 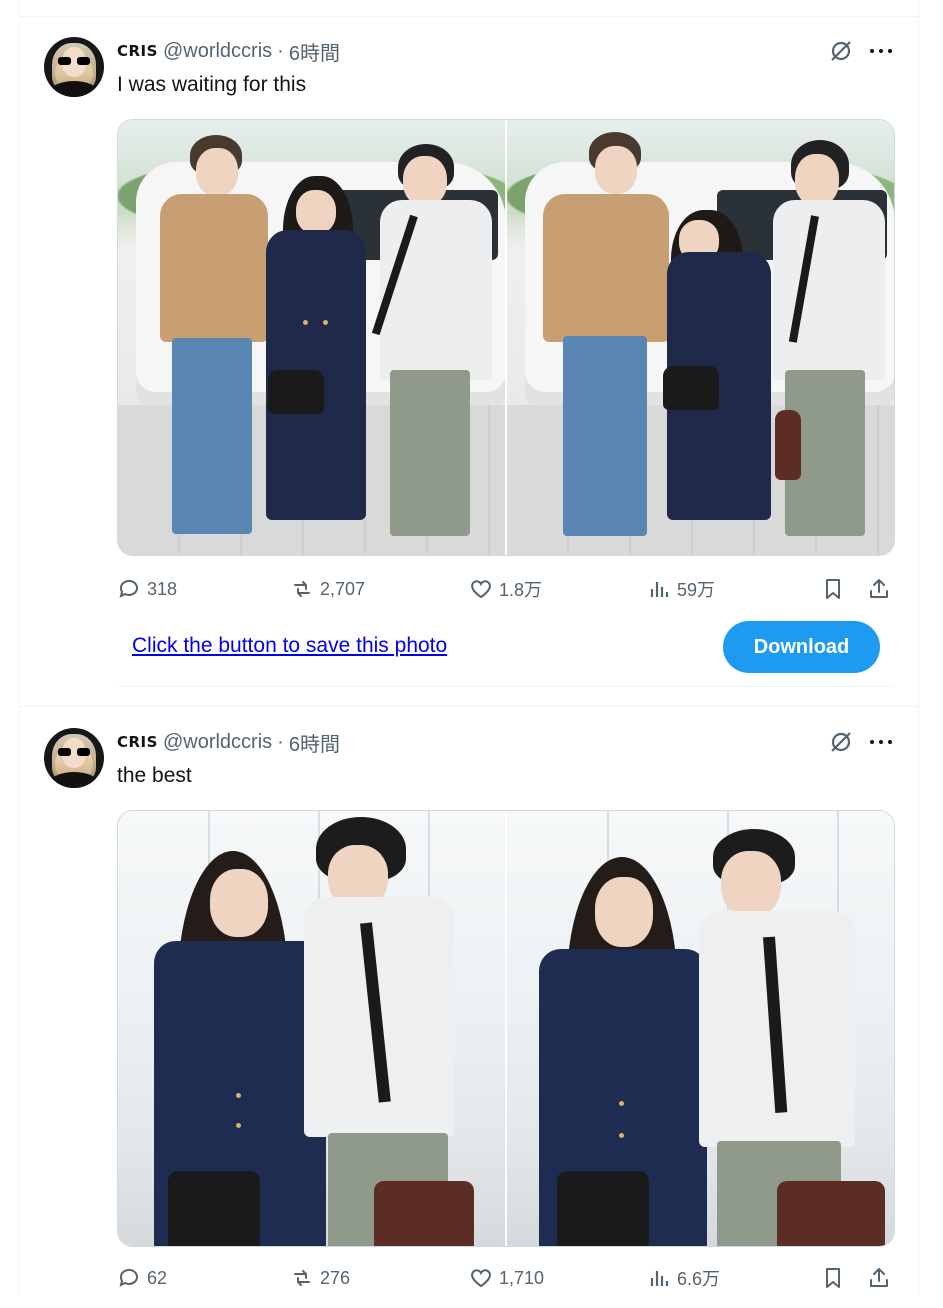 I want to click on like-count: 1.8万, so click(x=521, y=590).